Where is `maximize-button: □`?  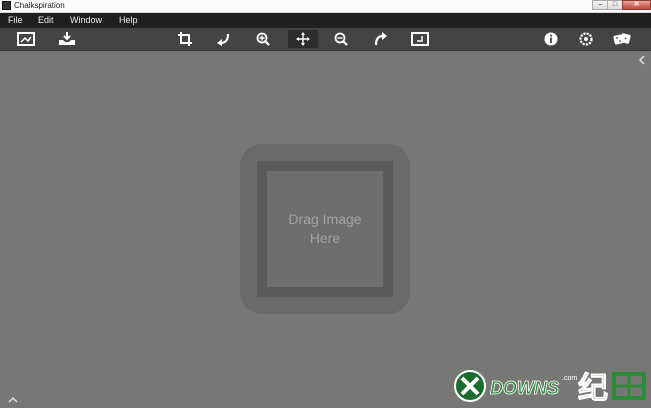
maximize-button: □ is located at coordinates (615, 5).